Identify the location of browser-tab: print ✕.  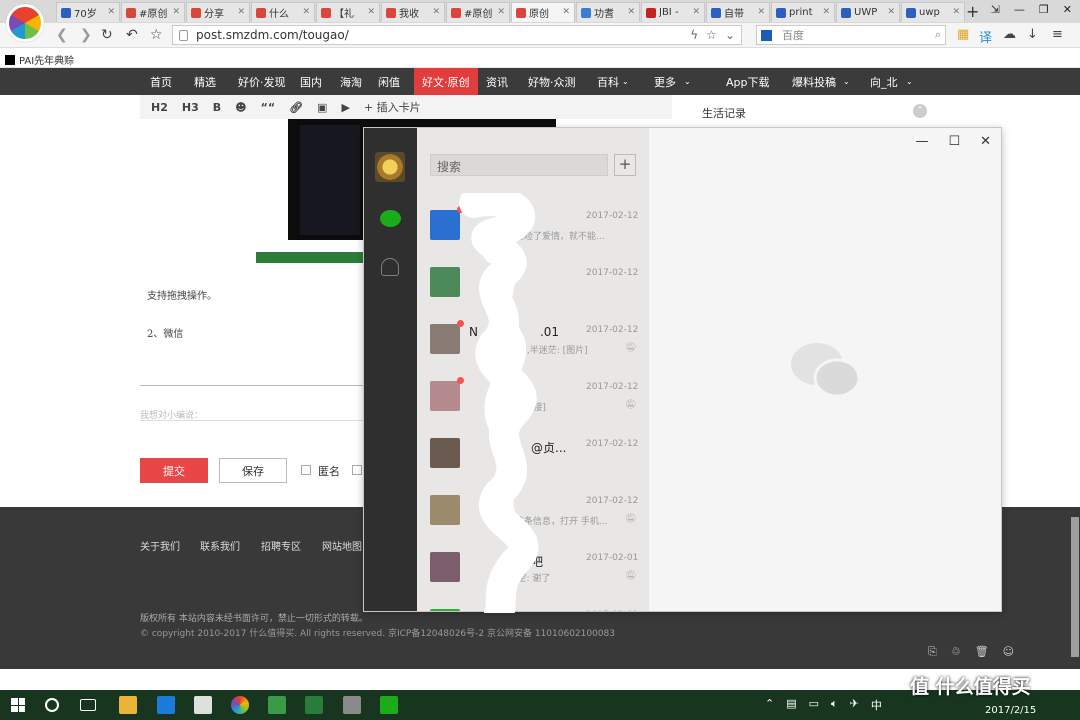
(803, 12).